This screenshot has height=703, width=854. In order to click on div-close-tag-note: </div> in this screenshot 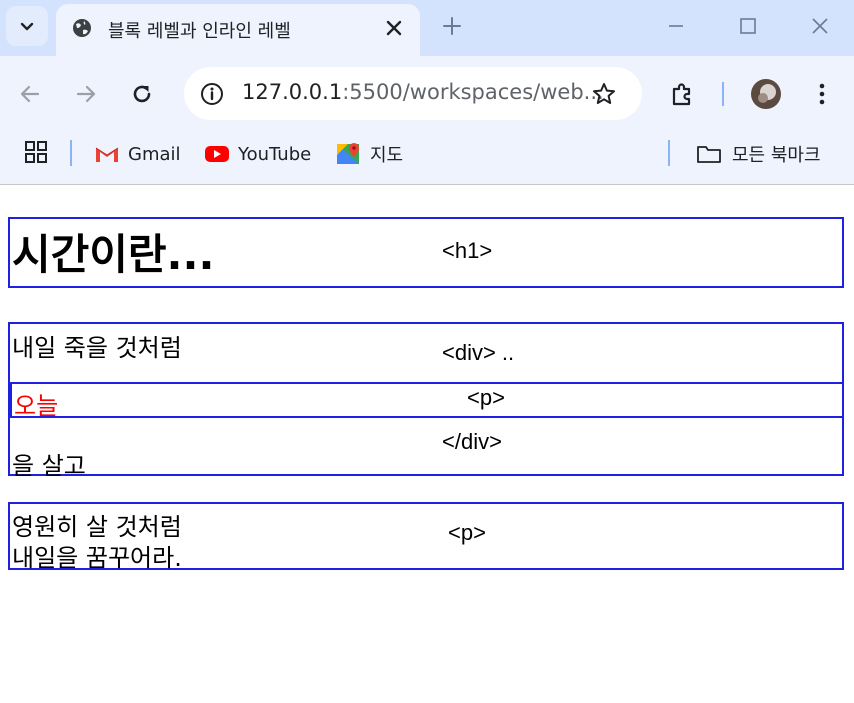, I will do `click(472, 441)`.